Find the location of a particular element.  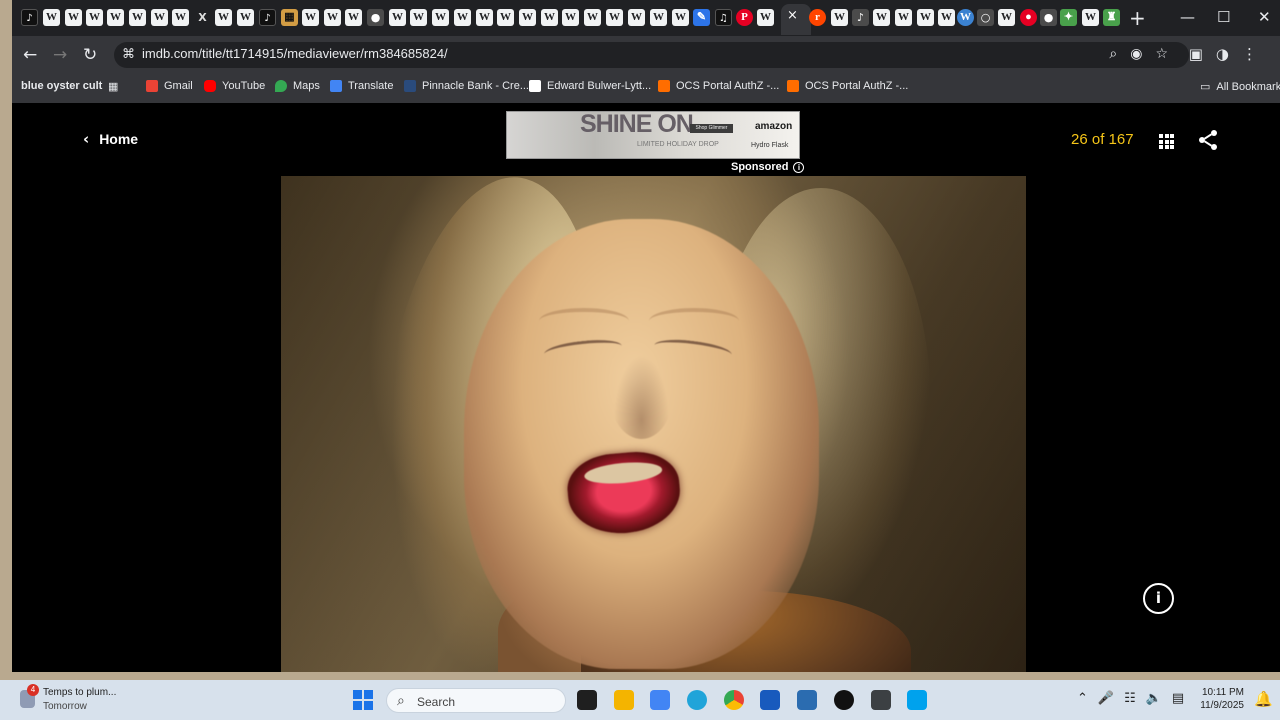

grid-icon is located at coordinates (1166, 141).